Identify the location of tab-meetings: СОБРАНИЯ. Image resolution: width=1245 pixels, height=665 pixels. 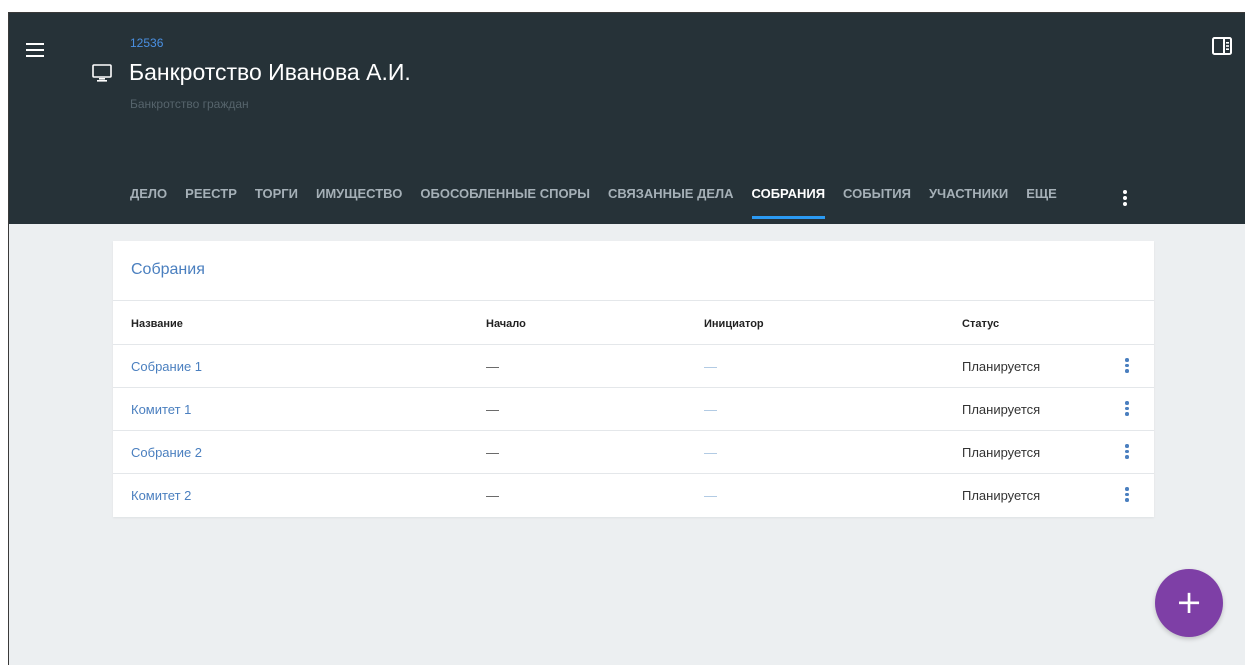
(788, 205).